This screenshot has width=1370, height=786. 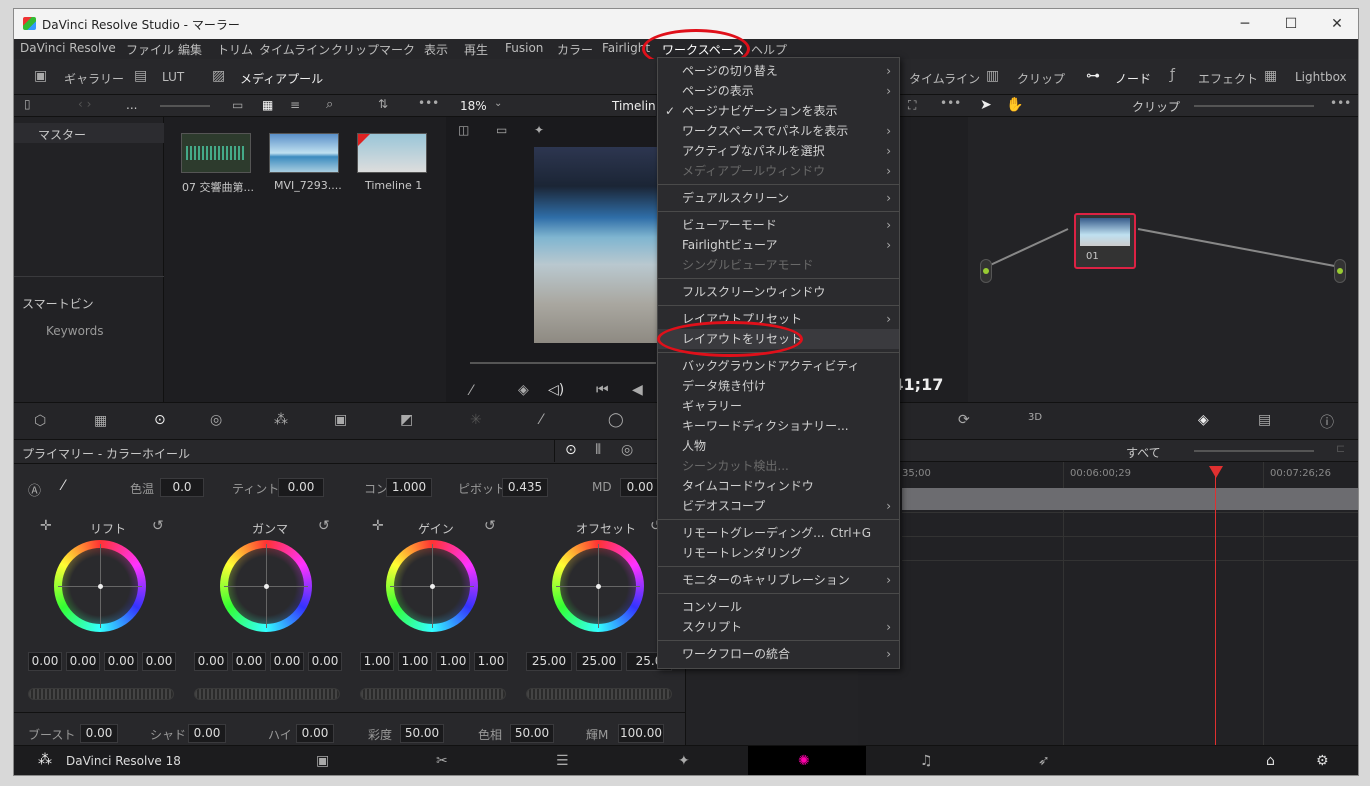 I want to click on input-node, so click(x=986, y=271).